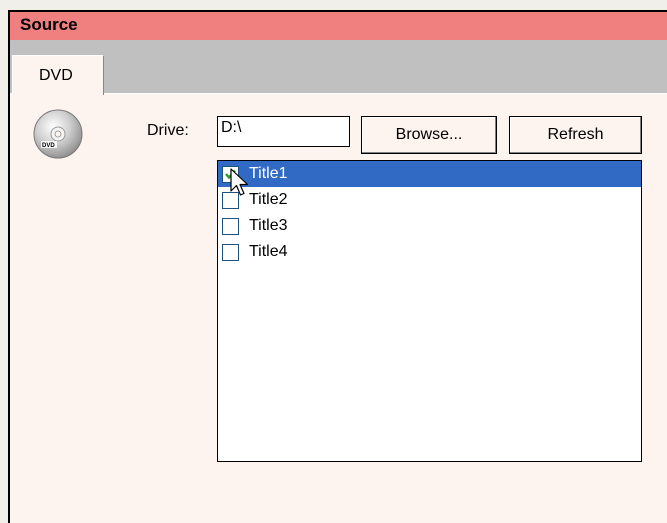  I want to click on tab-dvd: DVD, so click(58, 75).